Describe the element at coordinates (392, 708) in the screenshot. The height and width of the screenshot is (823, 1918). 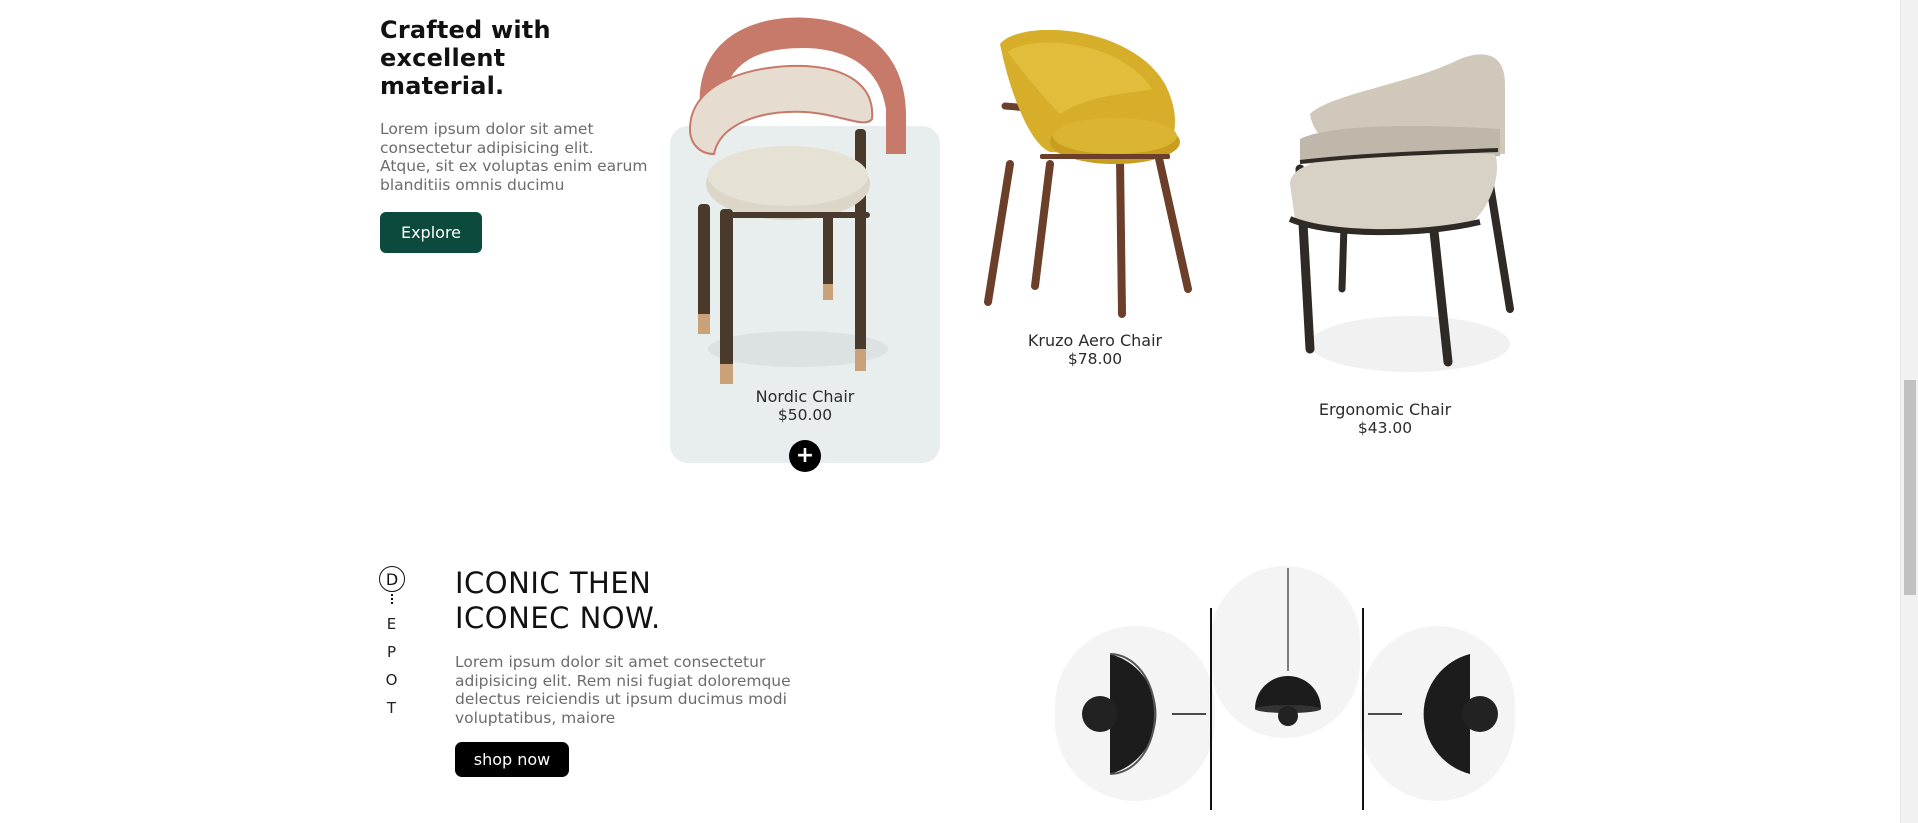
I see `brand-letter: T` at that location.